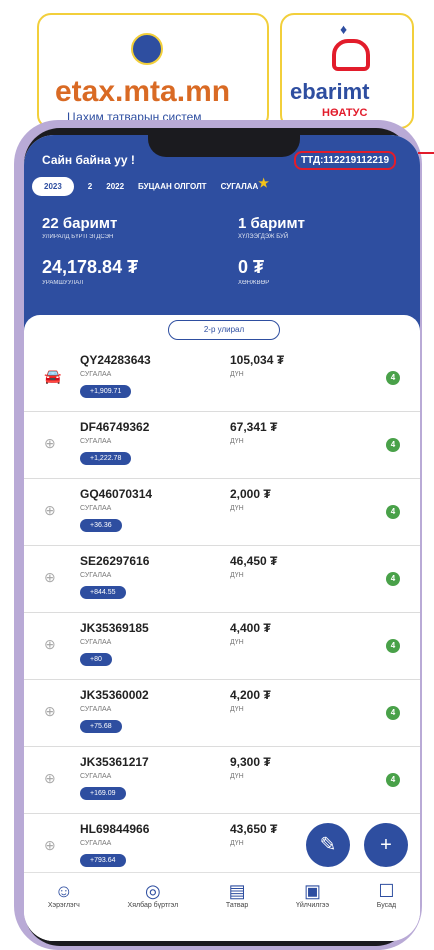  What do you see at coordinates (250, 628) in the screenshot?
I see `receipt-amount: 4,400 ₮` at bounding box center [250, 628].